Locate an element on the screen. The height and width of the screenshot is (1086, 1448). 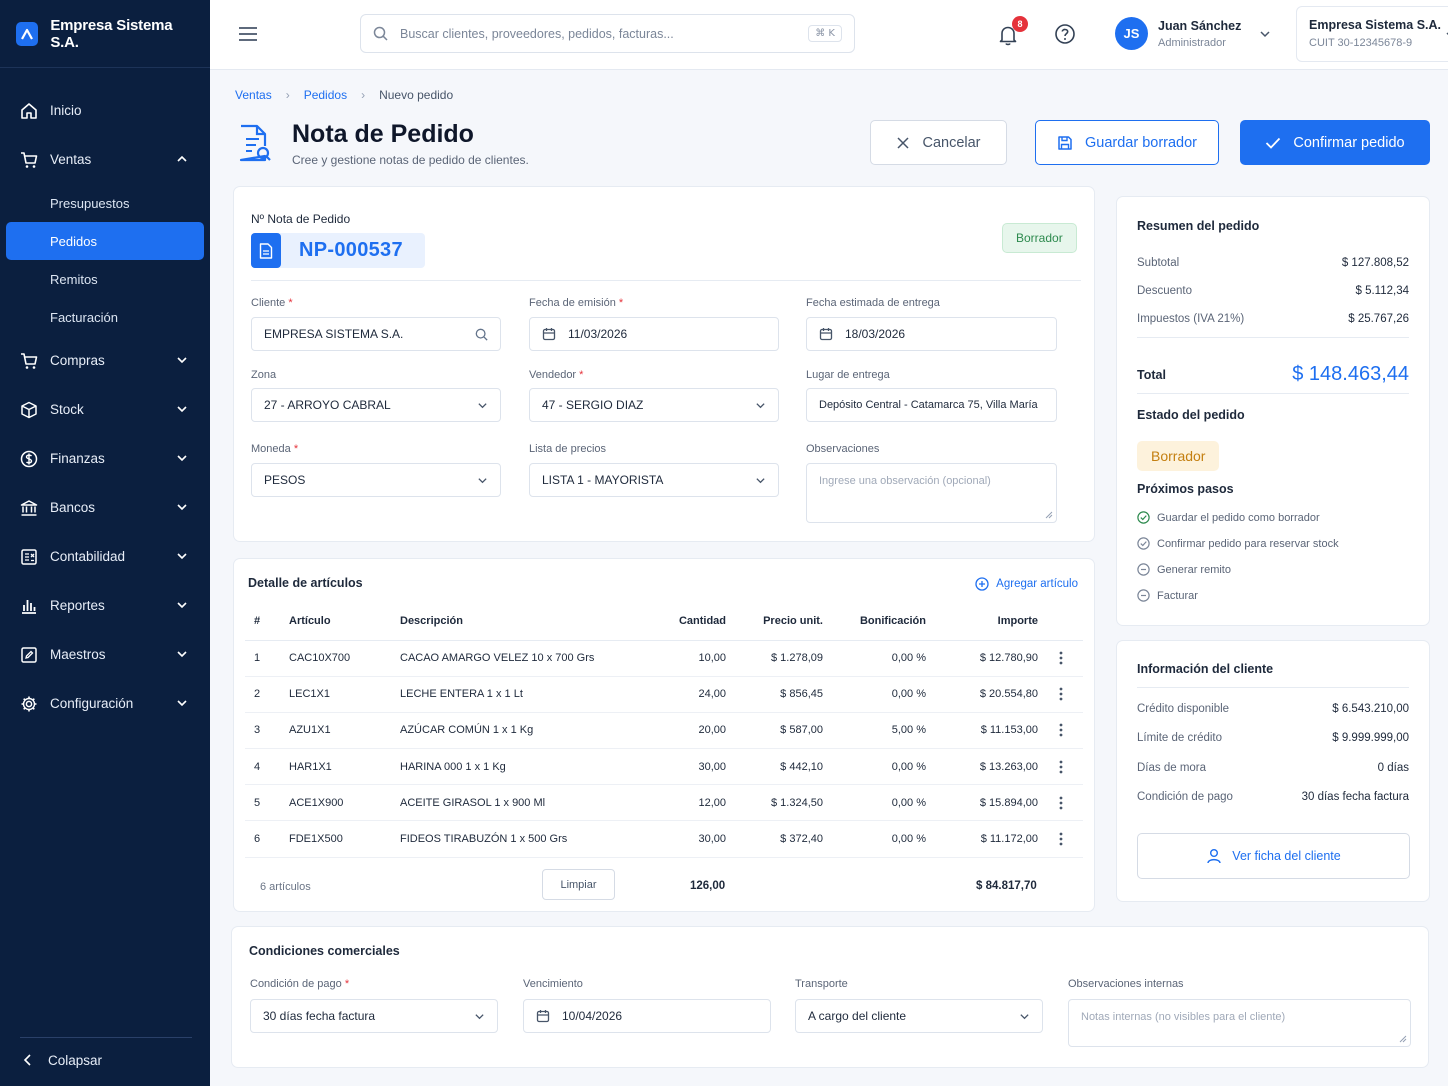
zona-select: 27 - ARROYO CABRAL is located at coordinates (376, 405).